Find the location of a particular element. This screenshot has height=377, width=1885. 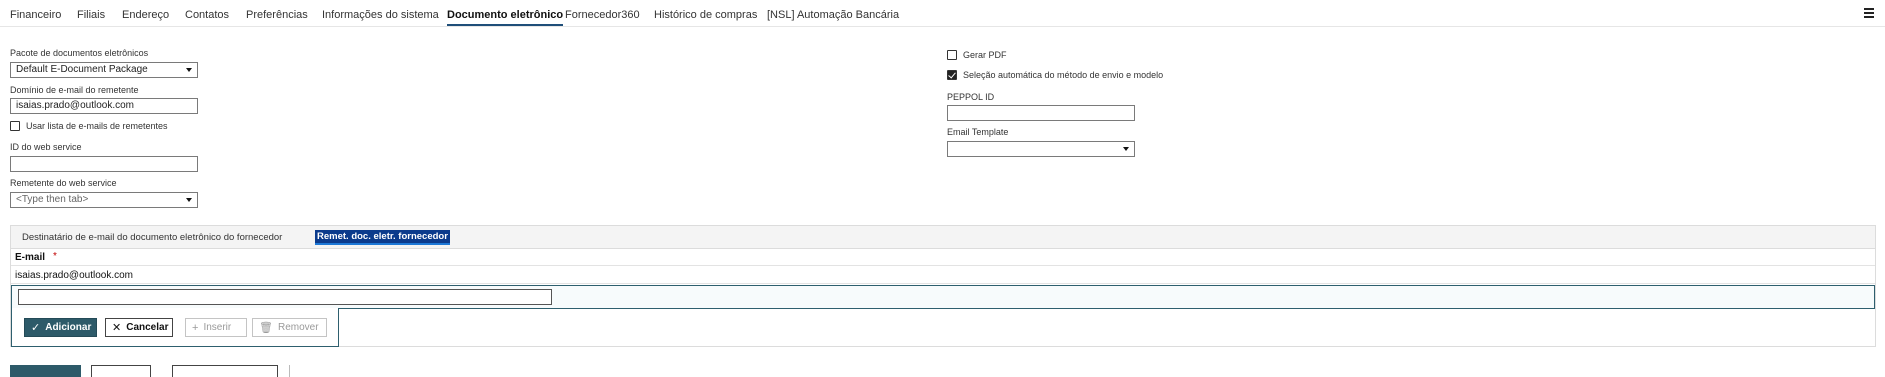

remover-button: 🗑 Remover is located at coordinates (289, 327).